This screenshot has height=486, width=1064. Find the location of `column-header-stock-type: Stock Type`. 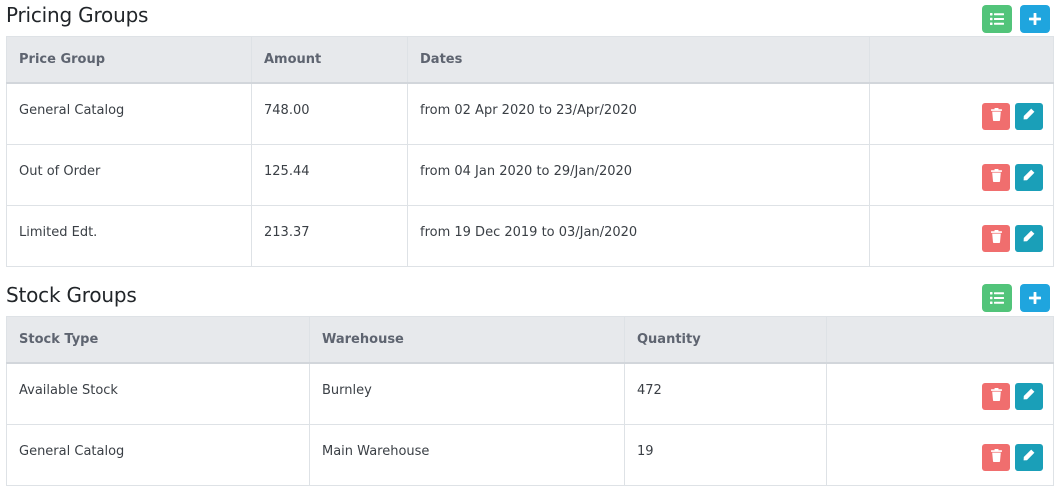

column-header-stock-type: Stock Type is located at coordinates (158, 340).